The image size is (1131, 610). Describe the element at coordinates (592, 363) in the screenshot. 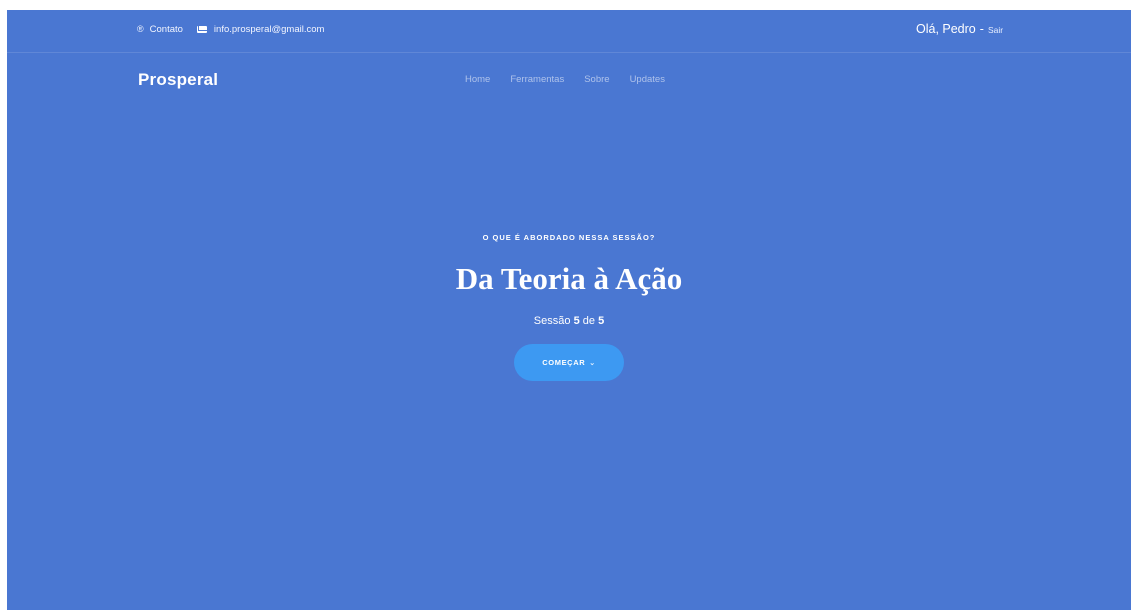

I see `chevron-down-icon: ⌄` at that location.